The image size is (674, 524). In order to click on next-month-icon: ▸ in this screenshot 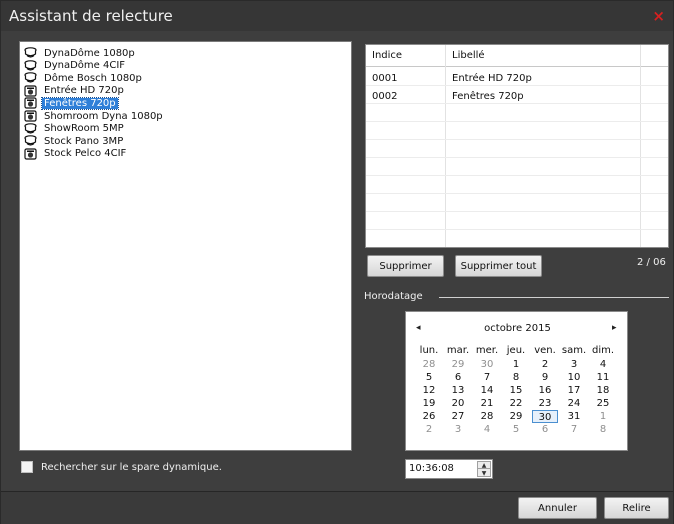, I will do `click(614, 328)`.